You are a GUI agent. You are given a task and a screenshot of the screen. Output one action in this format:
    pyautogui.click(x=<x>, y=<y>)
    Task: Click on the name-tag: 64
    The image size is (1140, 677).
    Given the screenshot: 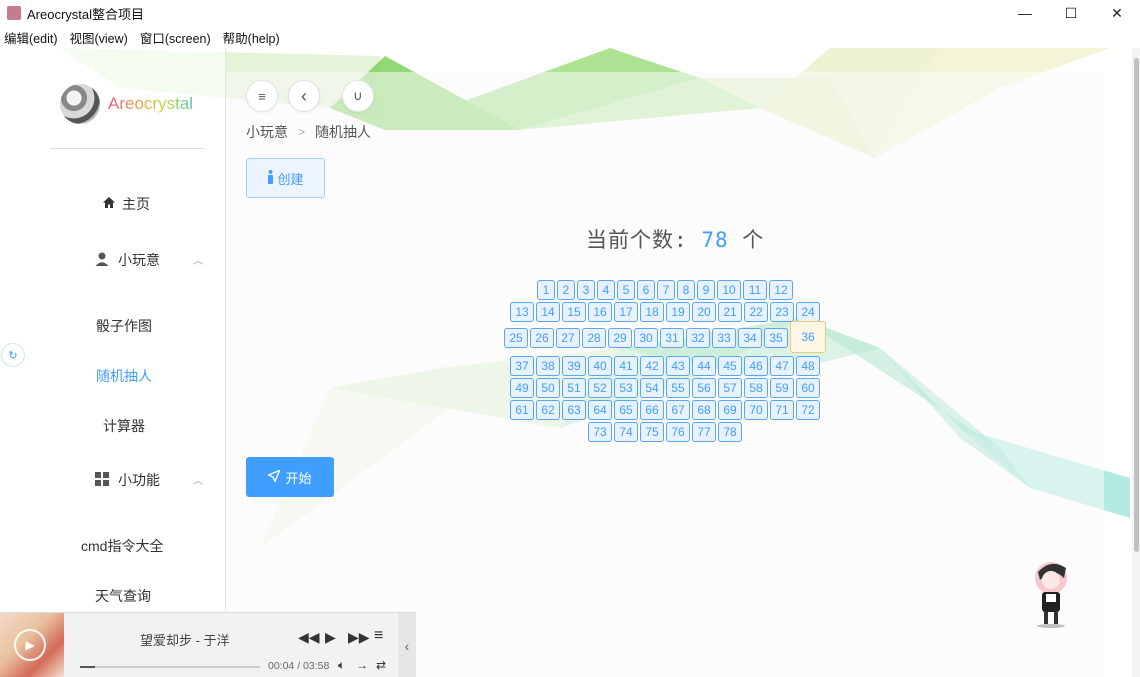 What is the action you would take?
    pyautogui.click(x=600, y=410)
    